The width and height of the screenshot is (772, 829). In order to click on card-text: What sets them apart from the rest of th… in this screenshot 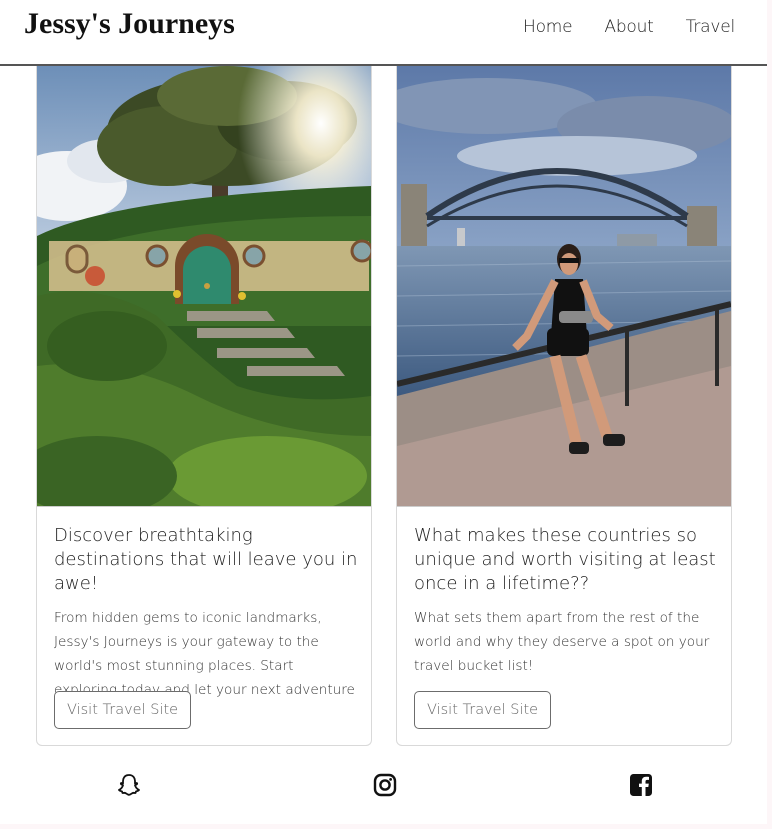, I will do `click(562, 642)`.